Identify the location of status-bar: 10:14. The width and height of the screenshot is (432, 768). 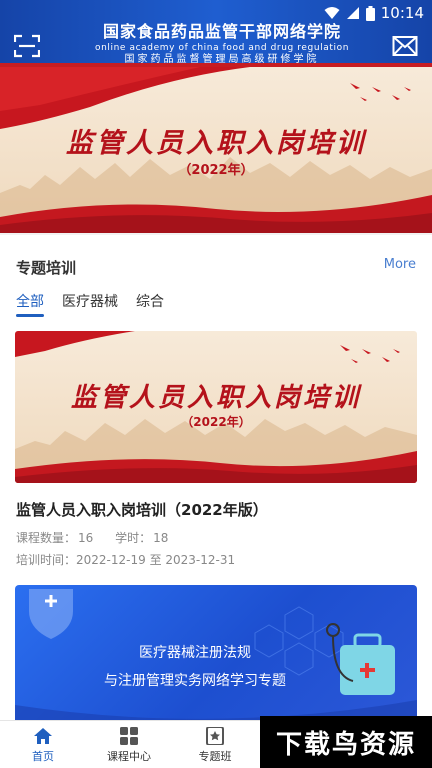
(374, 13).